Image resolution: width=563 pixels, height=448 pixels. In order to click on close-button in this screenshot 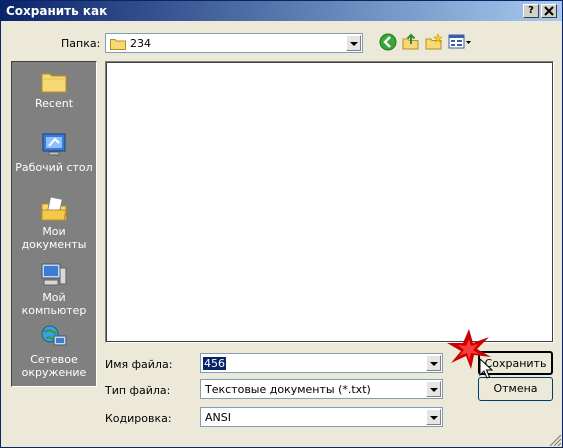, I will do `click(549, 11)`.